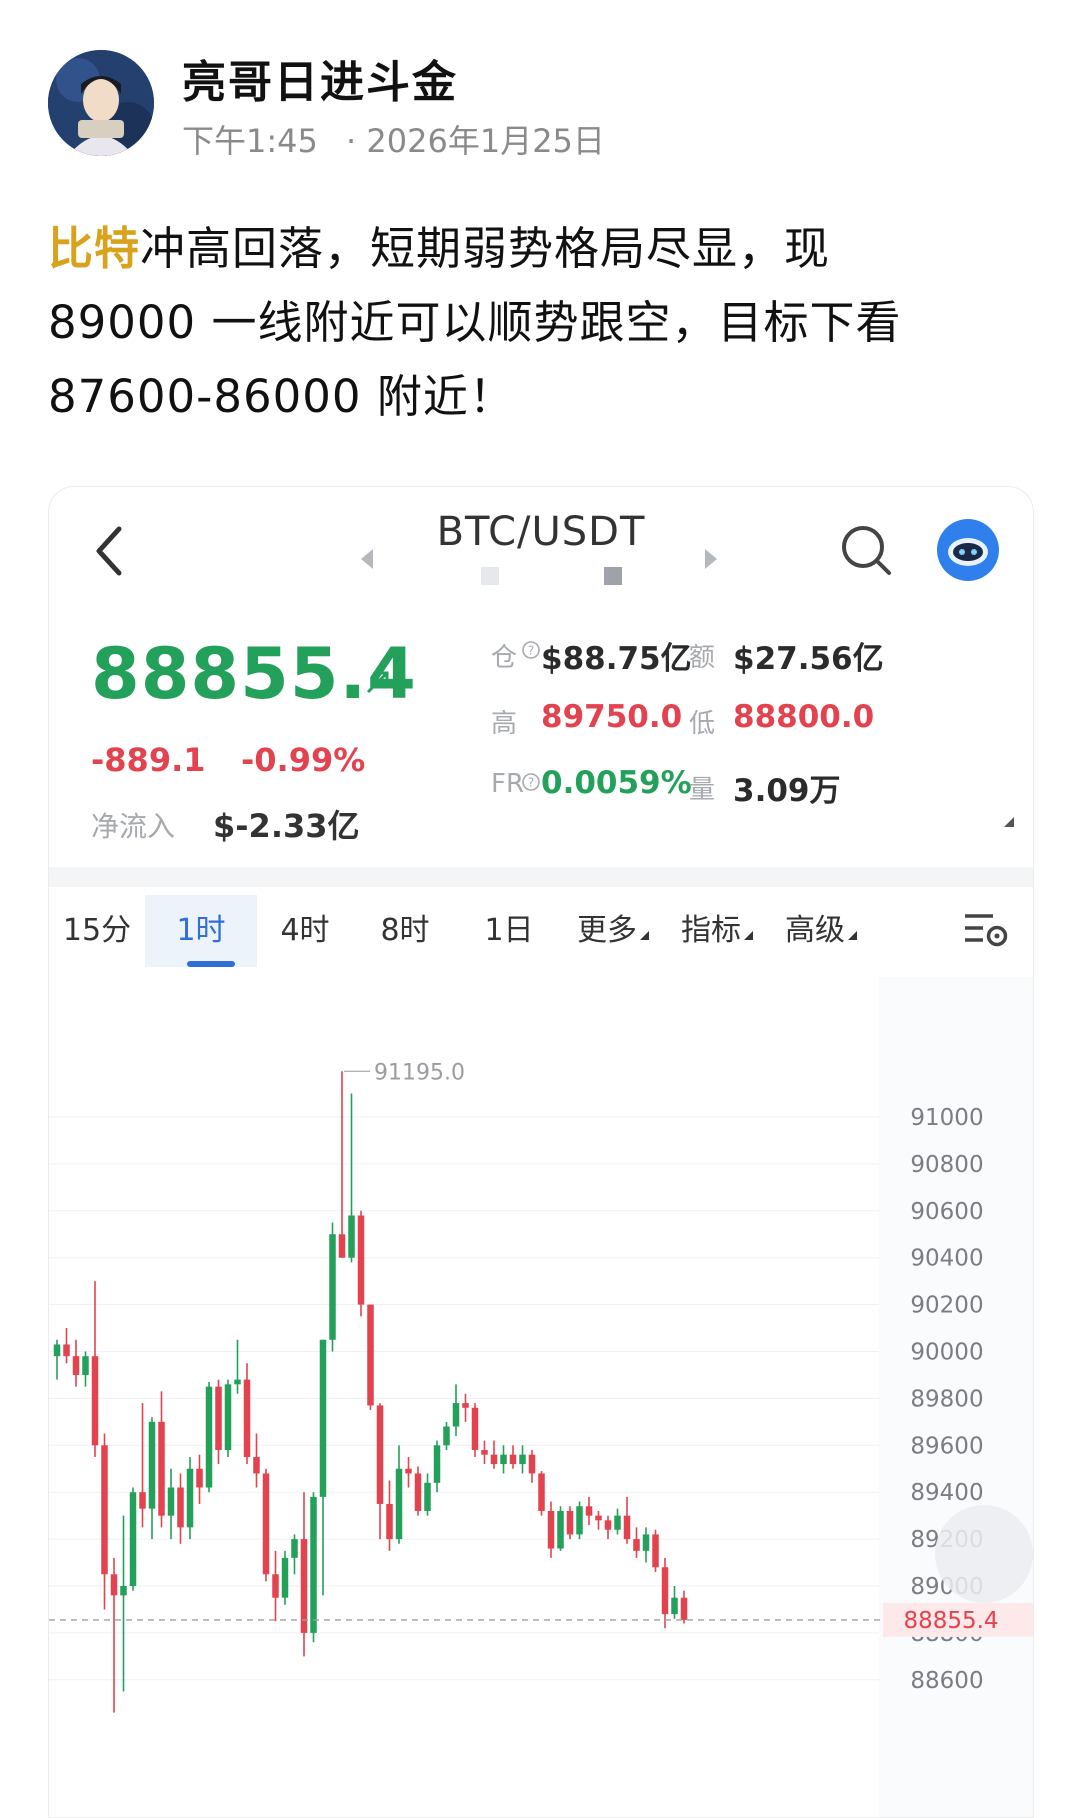 This screenshot has height=1818, width=1080. Describe the element at coordinates (508, 784) in the screenshot. I see `funding-rate-label: FR` at that location.